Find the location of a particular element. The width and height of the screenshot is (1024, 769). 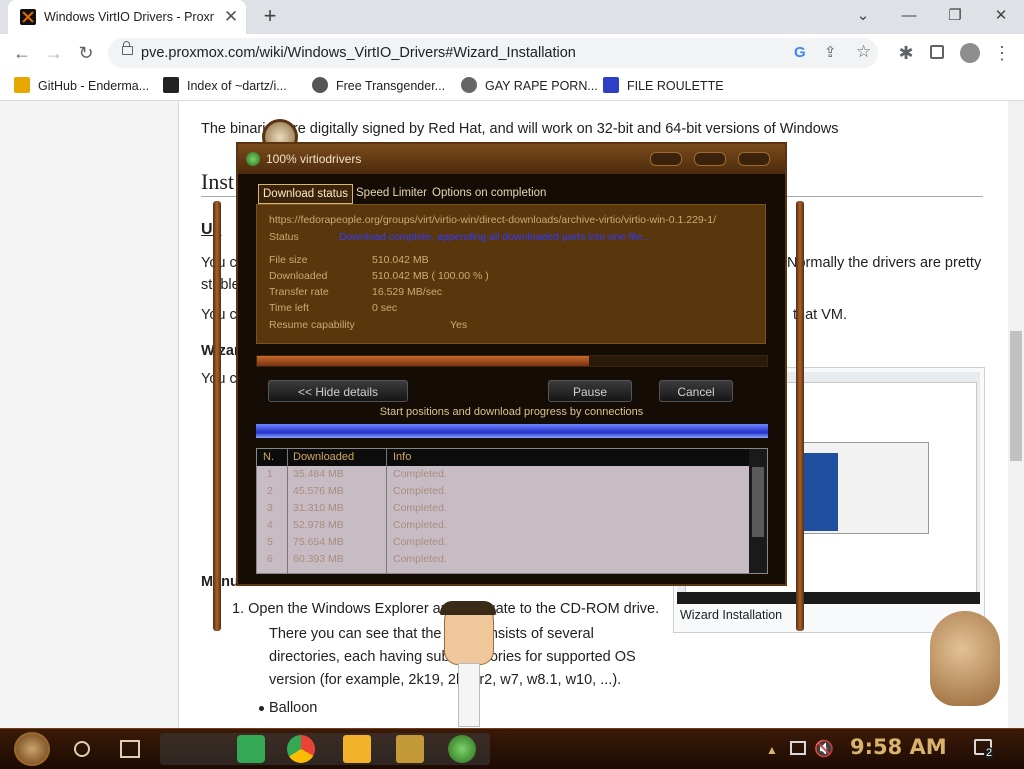

connections-progress-bar is located at coordinates (512, 431).